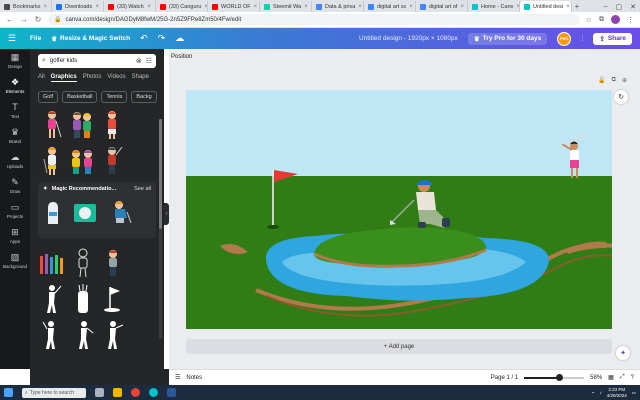 The height and width of the screenshot is (400, 640). What do you see at coordinates (140, 78) in the screenshot?
I see `panel-tab-shape: Shape` at bounding box center [140, 78].